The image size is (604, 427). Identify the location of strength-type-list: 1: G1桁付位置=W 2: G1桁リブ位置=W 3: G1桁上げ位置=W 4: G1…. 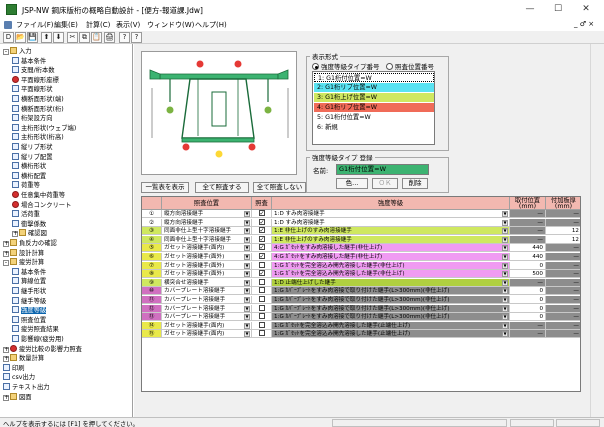
(373, 108).